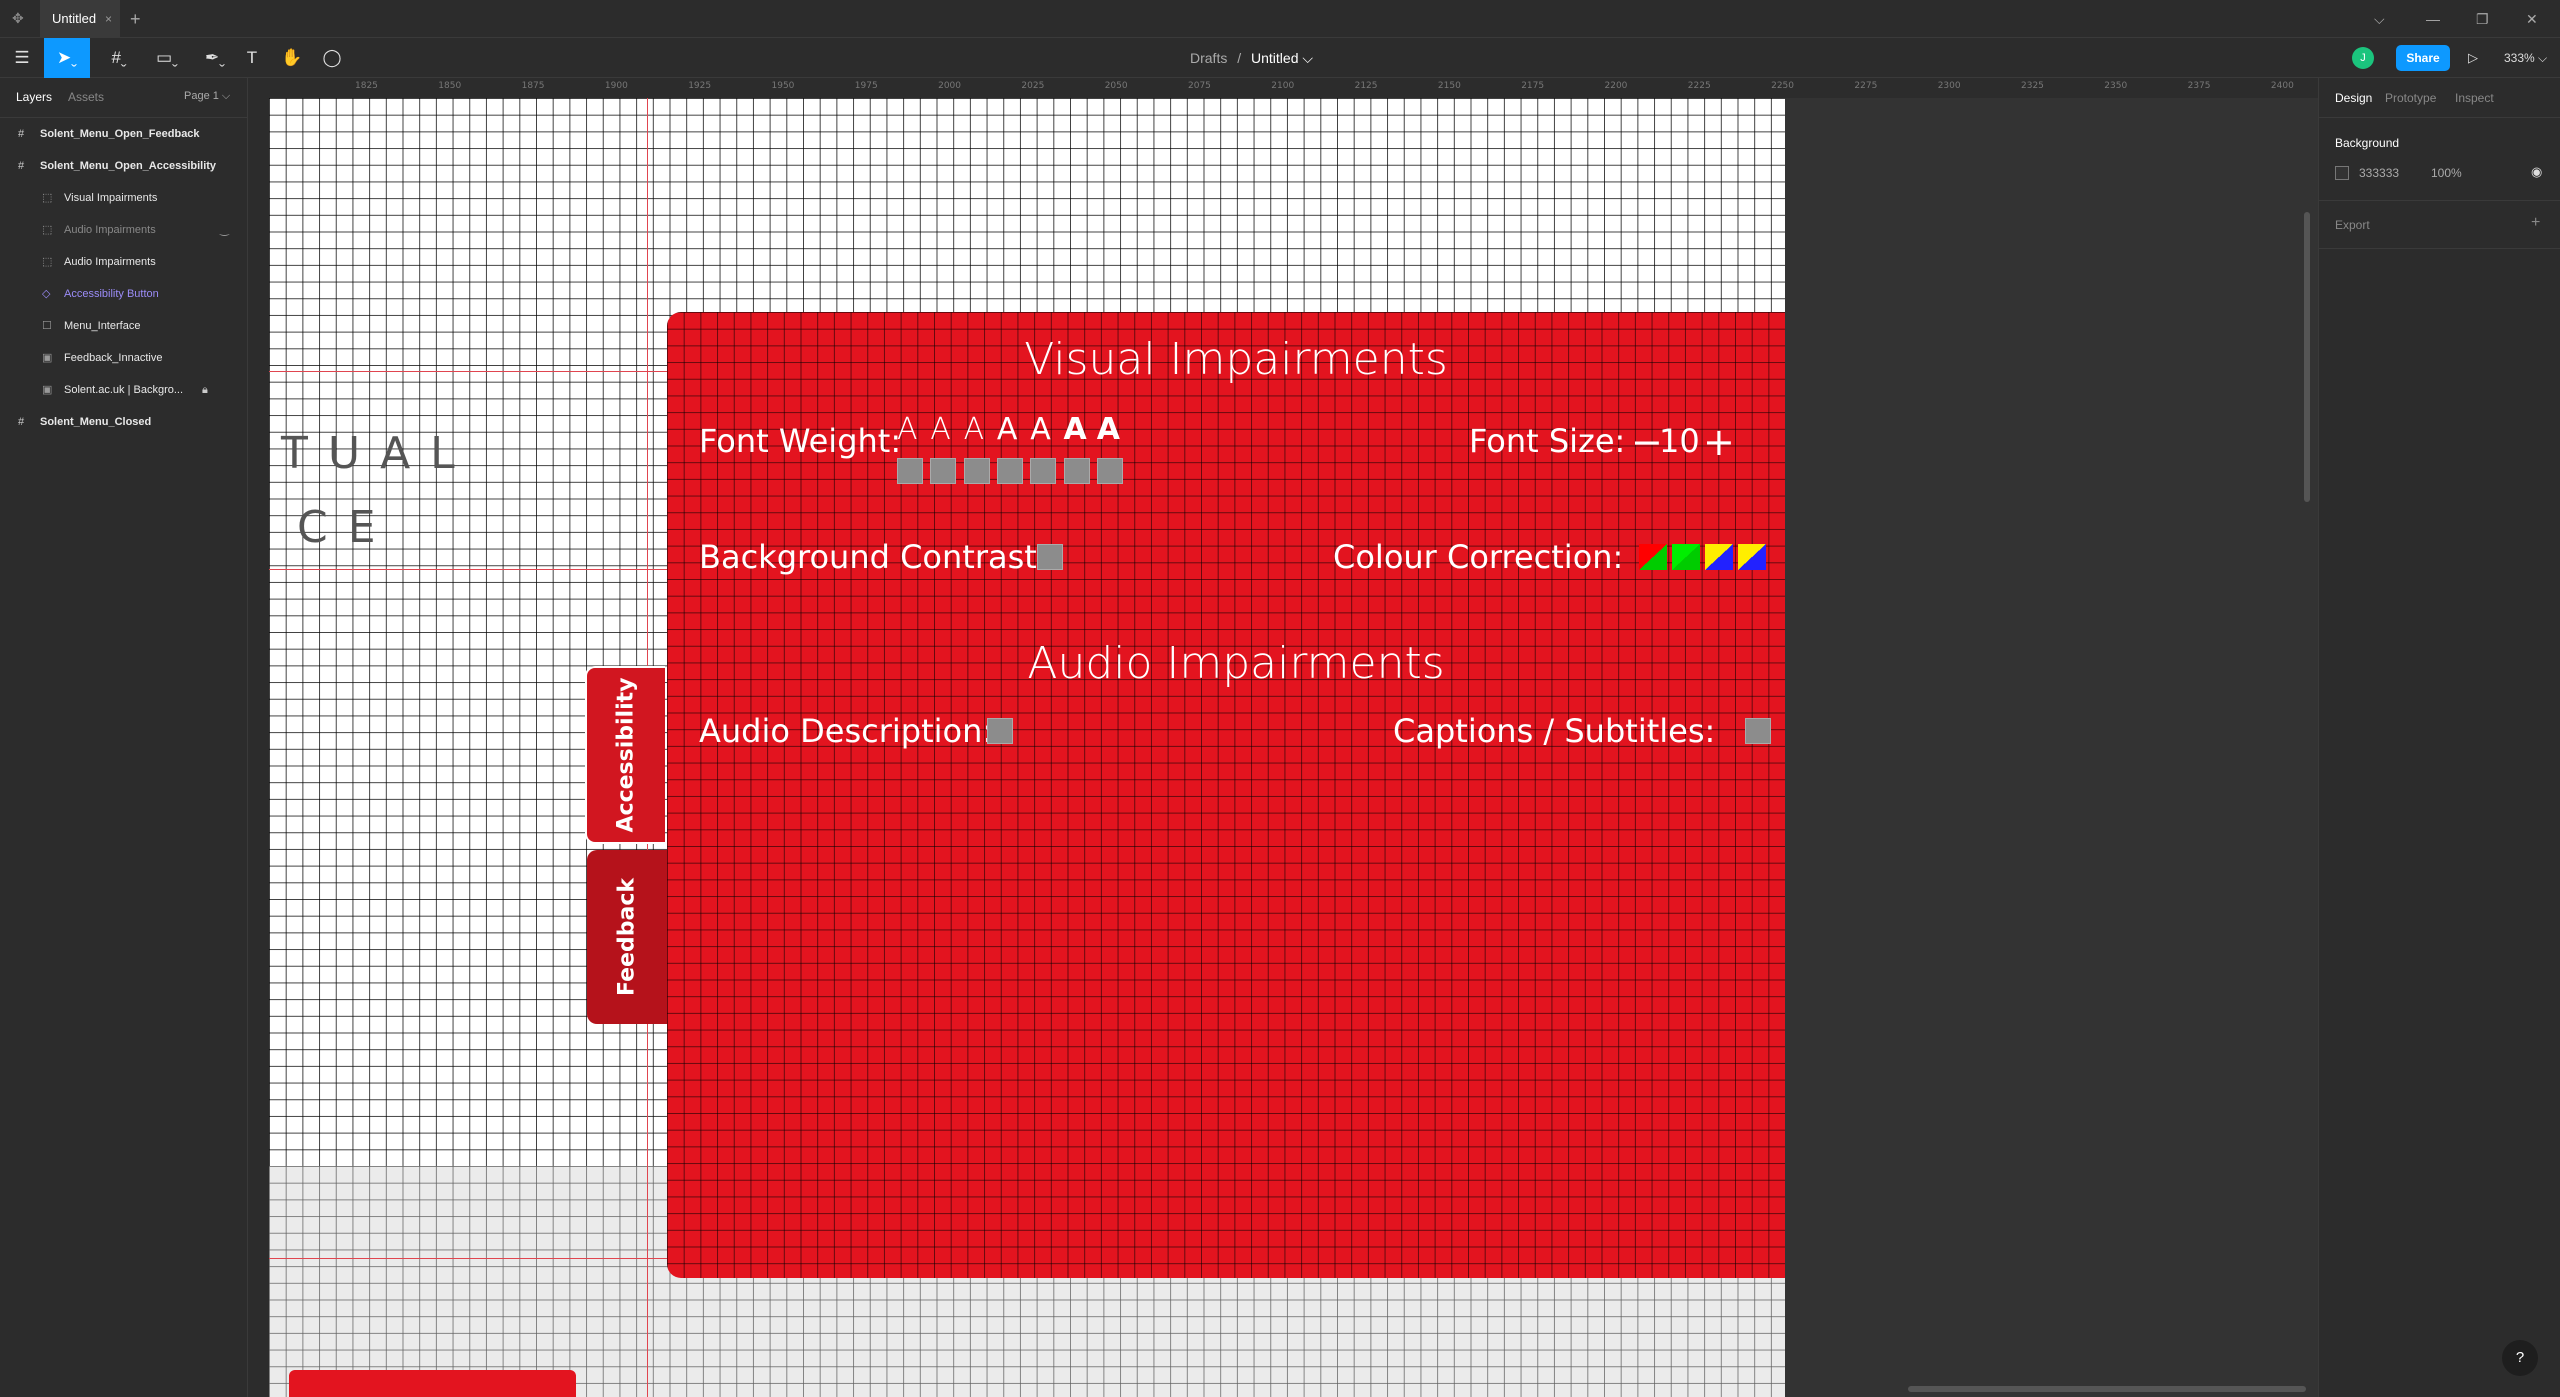 This screenshot has width=2560, height=1397. What do you see at coordinates (22, 58) in the screenshot?
I see `main-menu-icon: ☰` at bounding box center [22, 58].